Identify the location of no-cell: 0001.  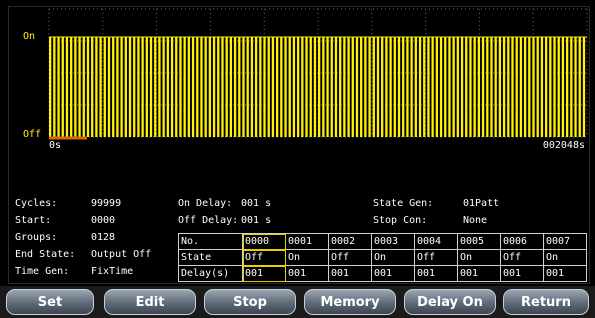
(307, 241).